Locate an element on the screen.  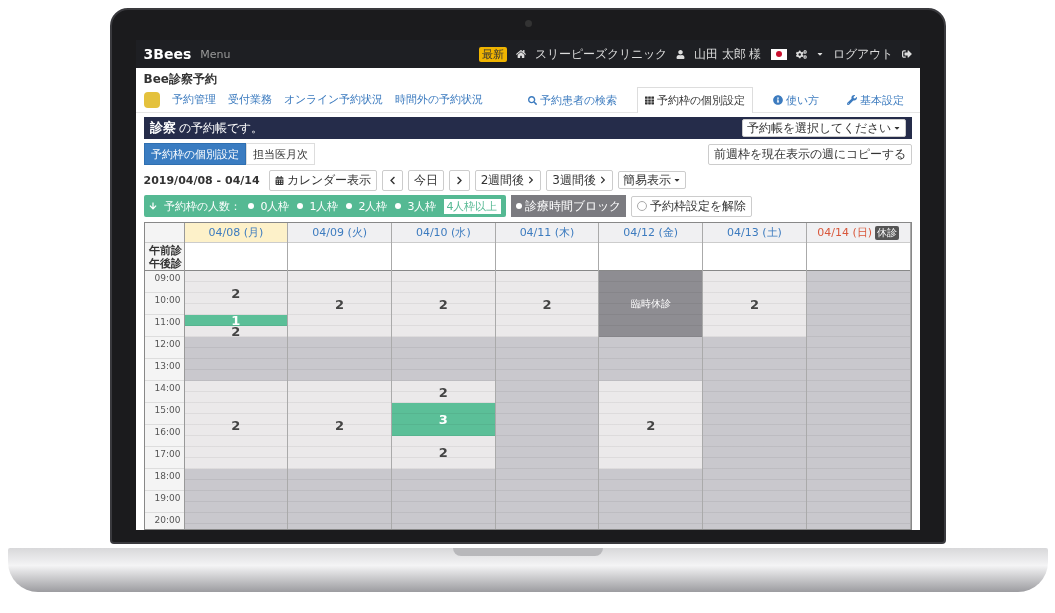
time-label: 19:00 is located at coordinates (164, 502).